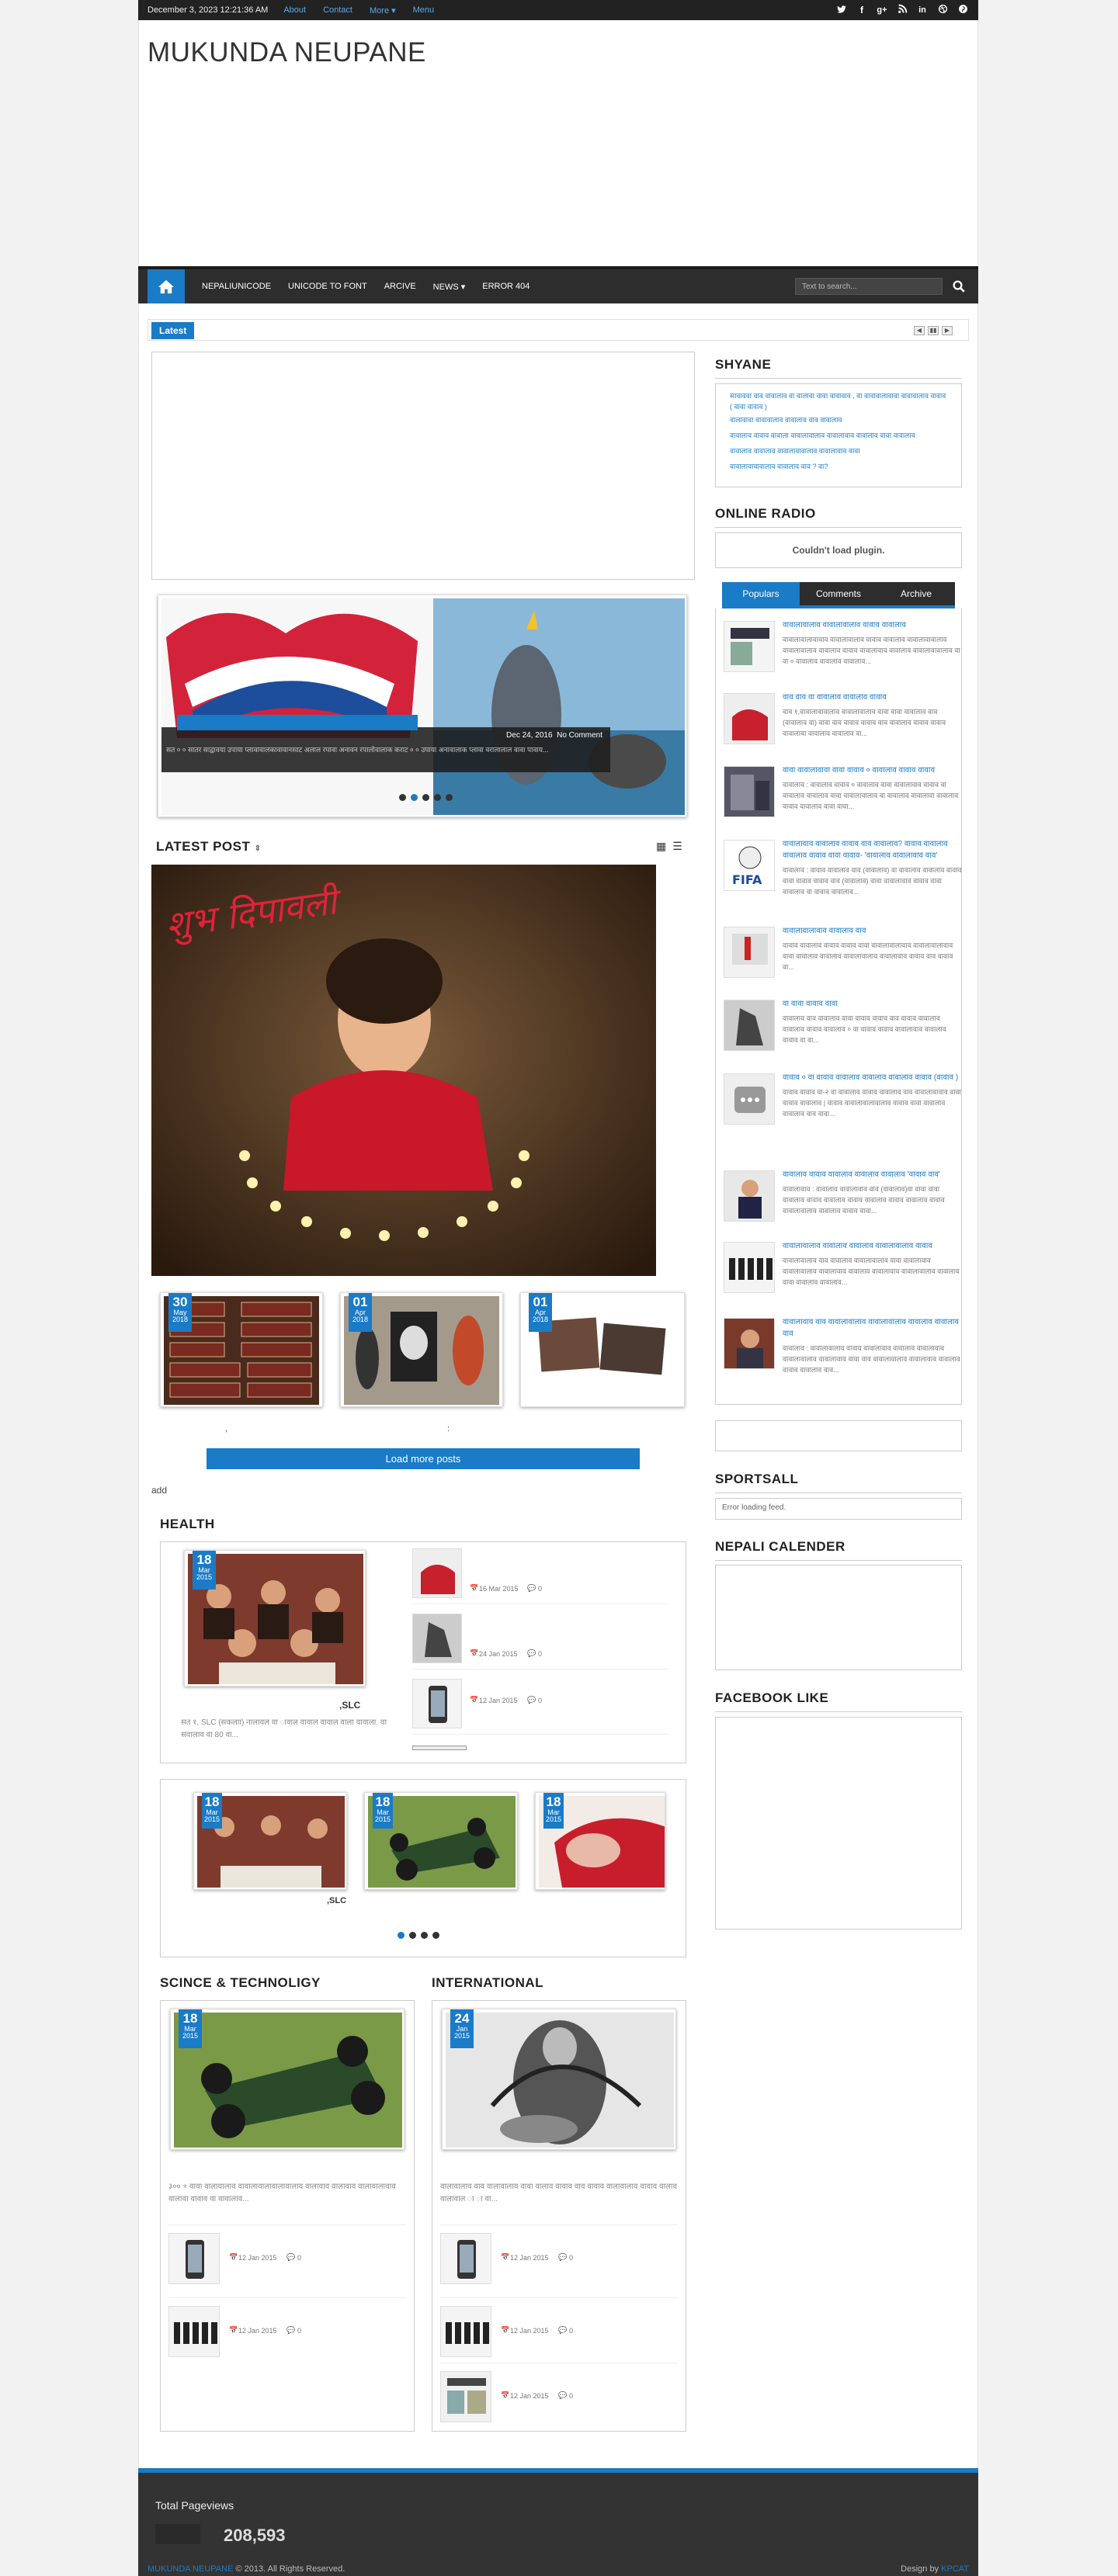 The image size is (1118, 2576). What do you see at coordinates (579, 735) in the screenshot?
I see `slider-comments: No Comment` at bounding box center [579, 735].